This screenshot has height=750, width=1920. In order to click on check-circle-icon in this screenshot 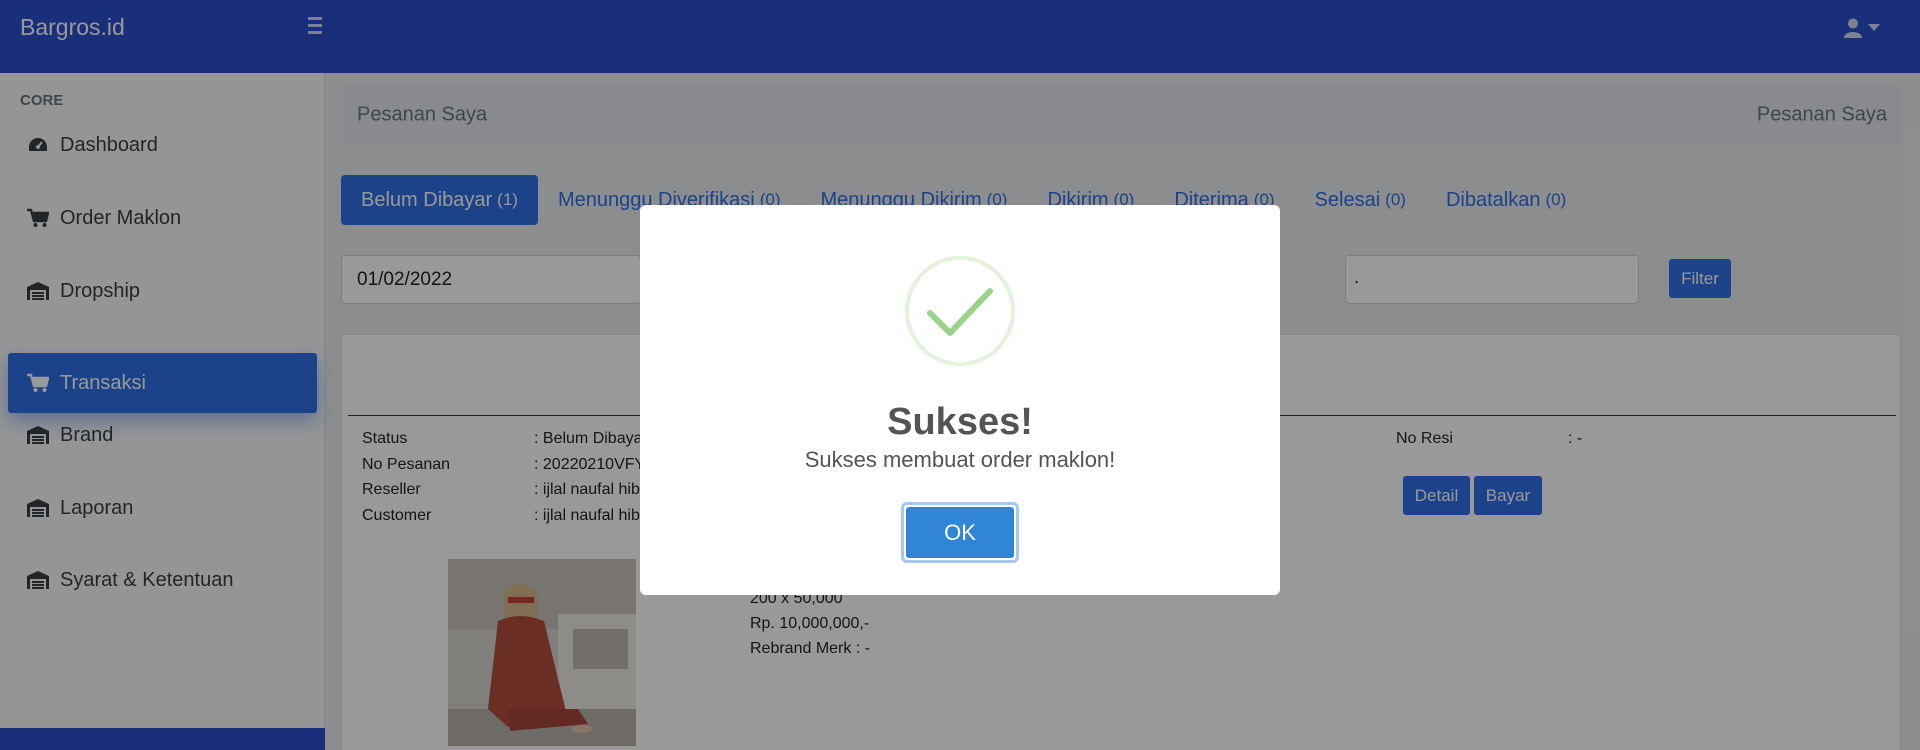, I will do `click(960, 311)`.